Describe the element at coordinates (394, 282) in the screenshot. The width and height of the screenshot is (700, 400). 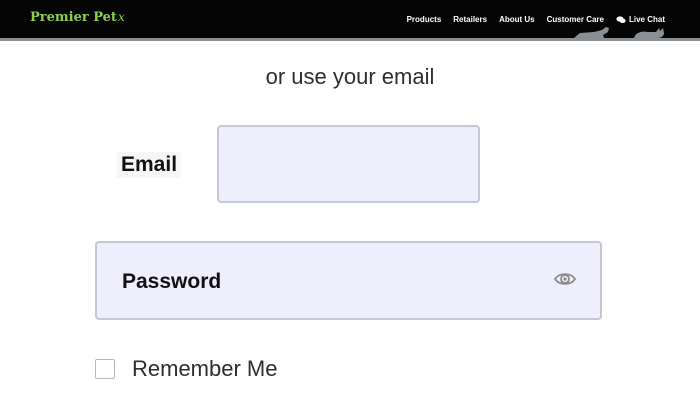
I see `password-field` at that location.